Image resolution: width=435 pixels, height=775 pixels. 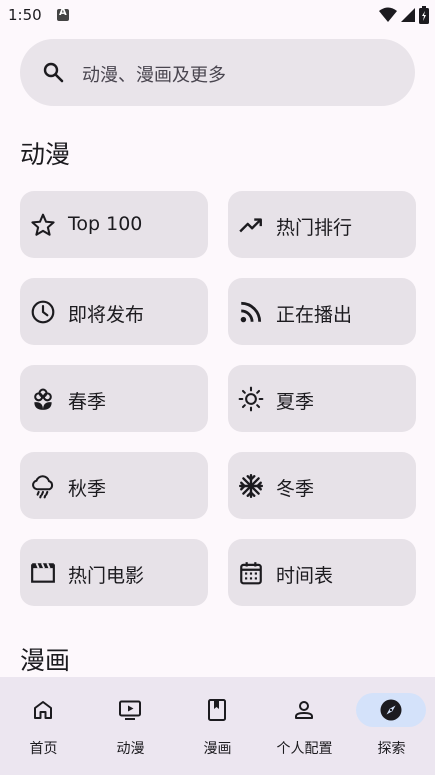 I want to click on tv-play-icon, so click(x=130, y=710).